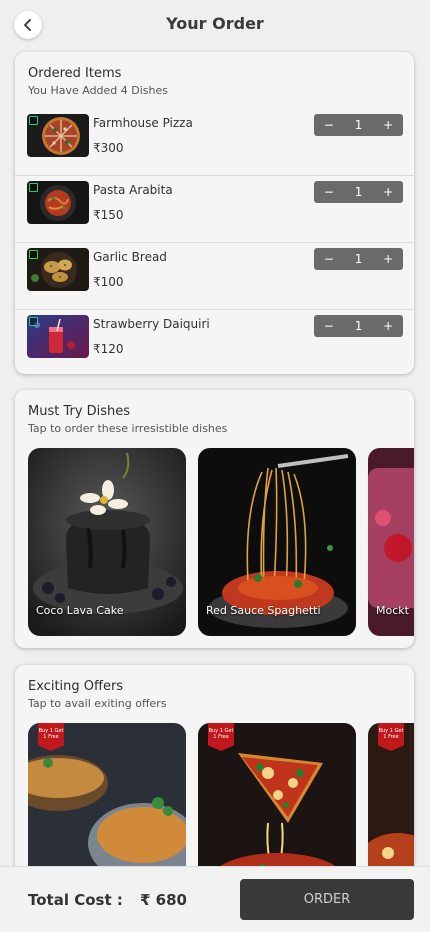  Describe the element at coordinates (392, 610) in the screenshot. I see `dish-label: Mockt` at that location.